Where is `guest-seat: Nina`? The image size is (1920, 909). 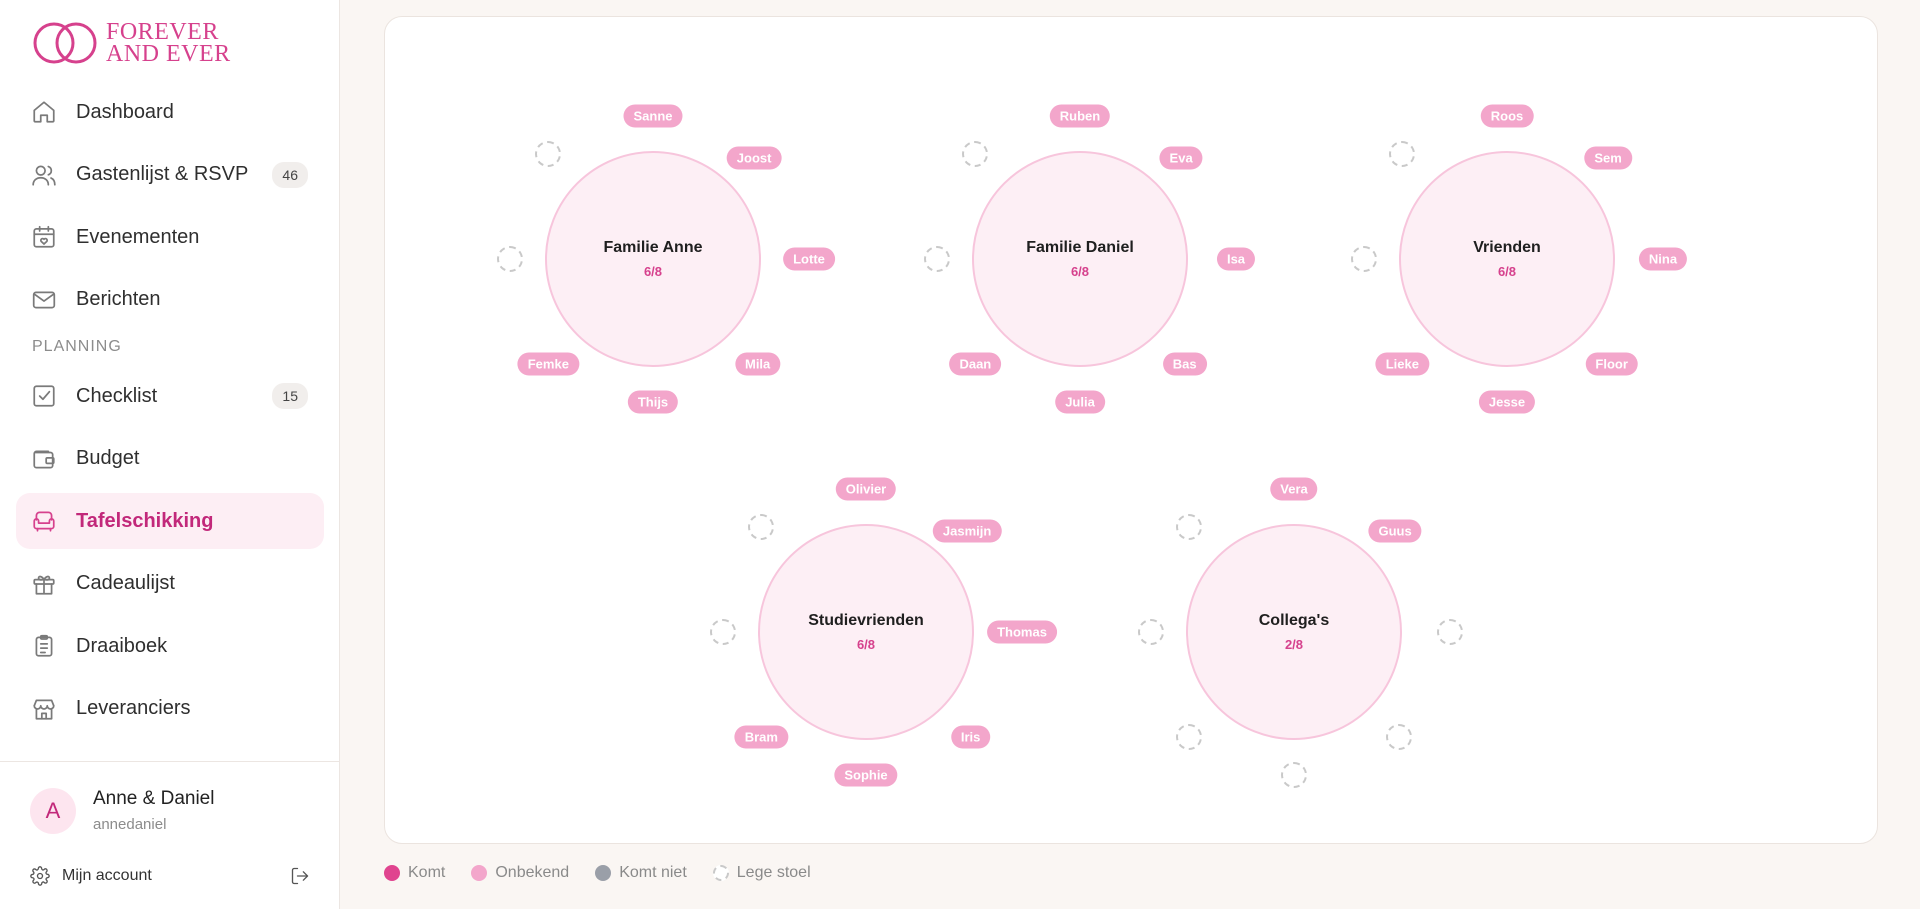
guest-seat: Nina is located at coordinates (1663, 259).